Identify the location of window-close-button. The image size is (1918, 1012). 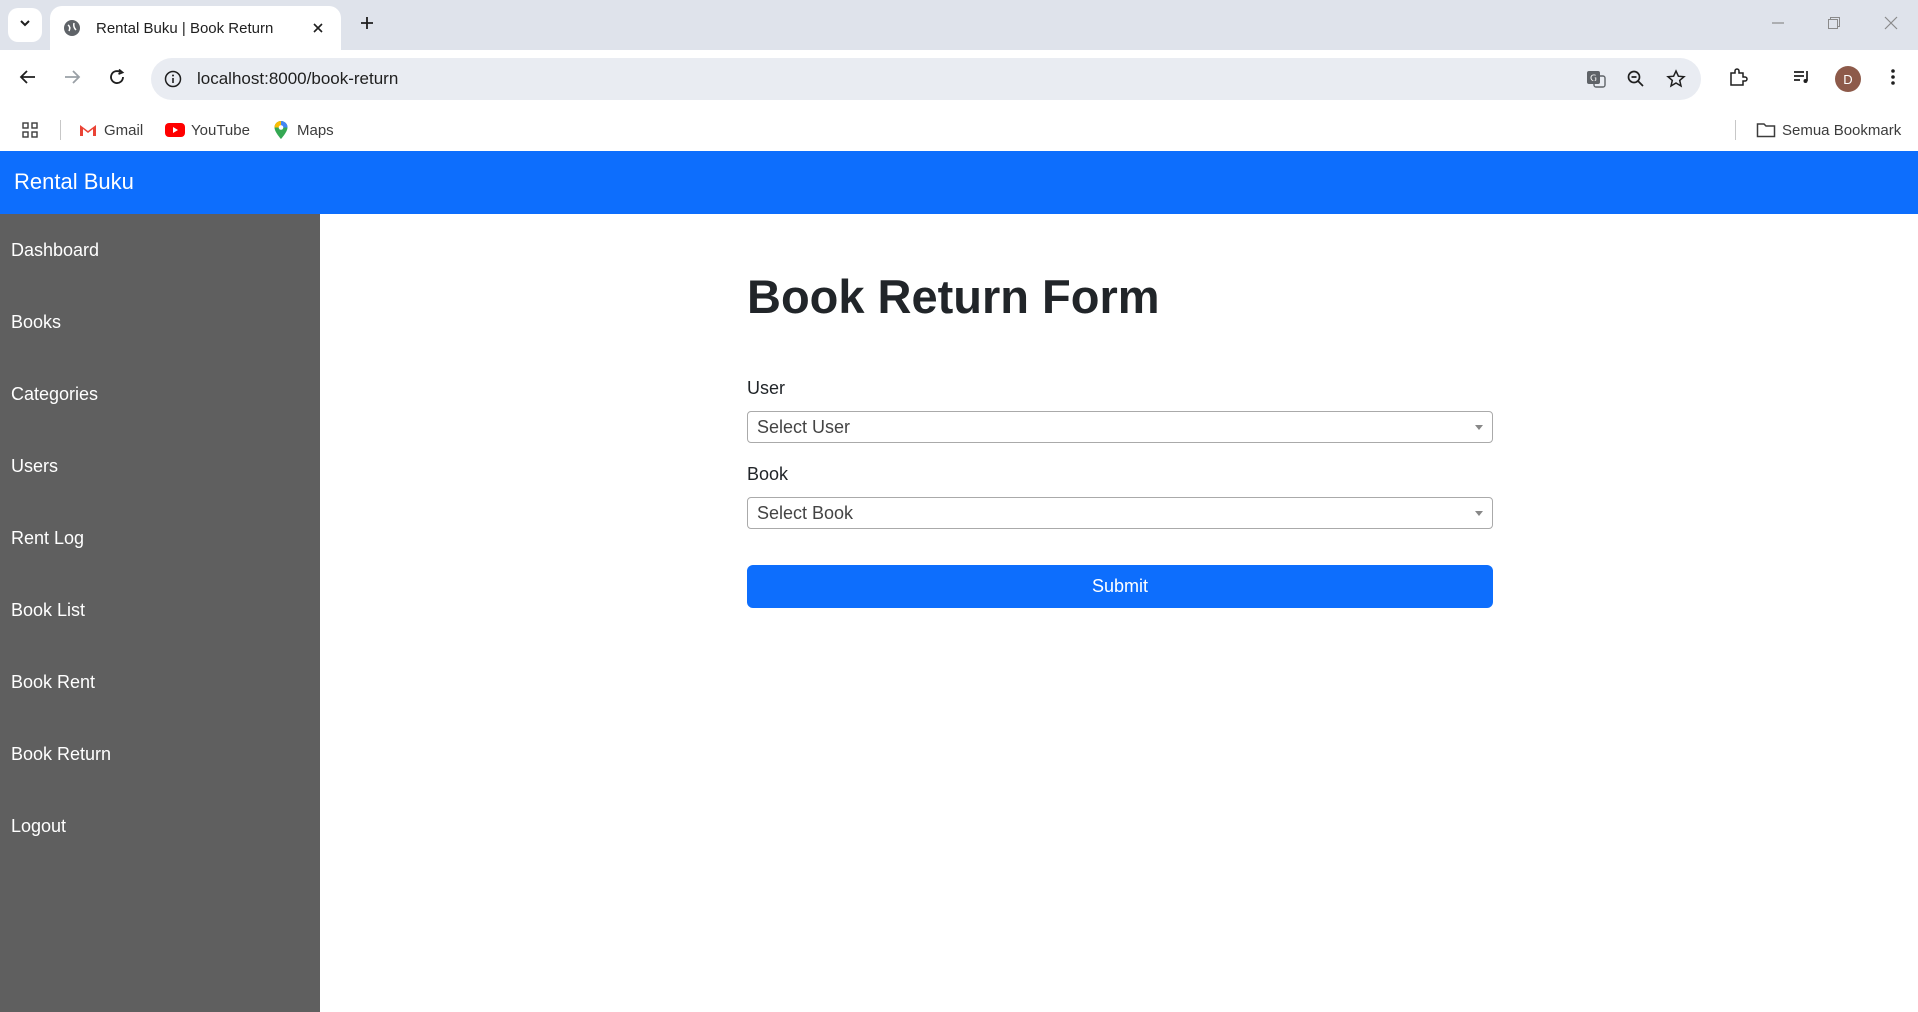
(1891, 25).